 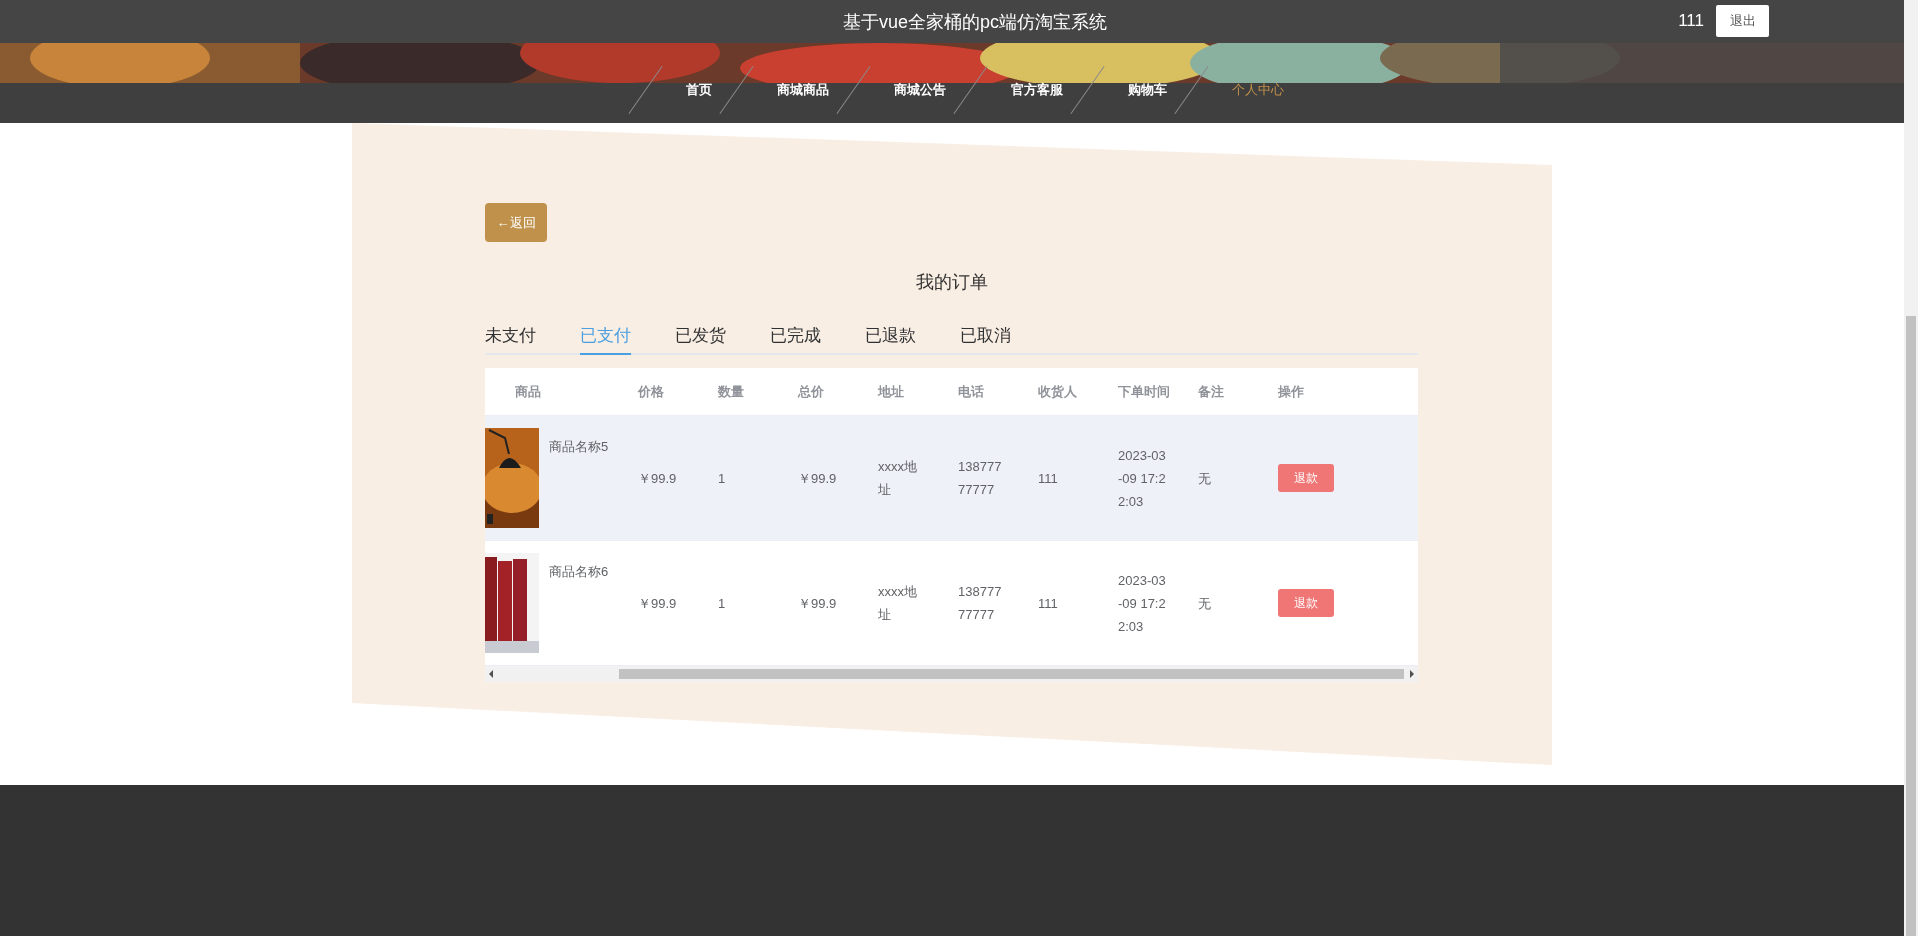 I want to click on column-header: 地址, so click(x=890, y=391).